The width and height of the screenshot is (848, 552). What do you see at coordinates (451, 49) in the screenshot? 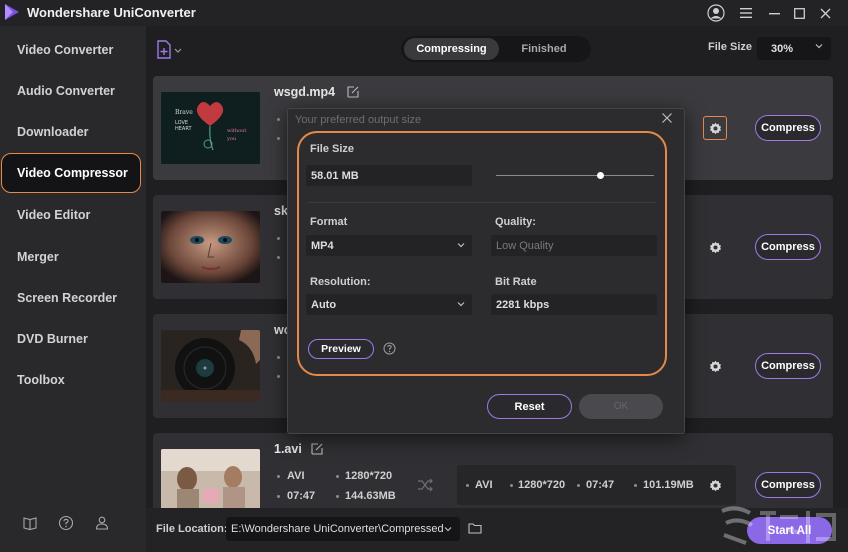
I see `tab-compressing: Compressing` at bounding box center [451, 49].